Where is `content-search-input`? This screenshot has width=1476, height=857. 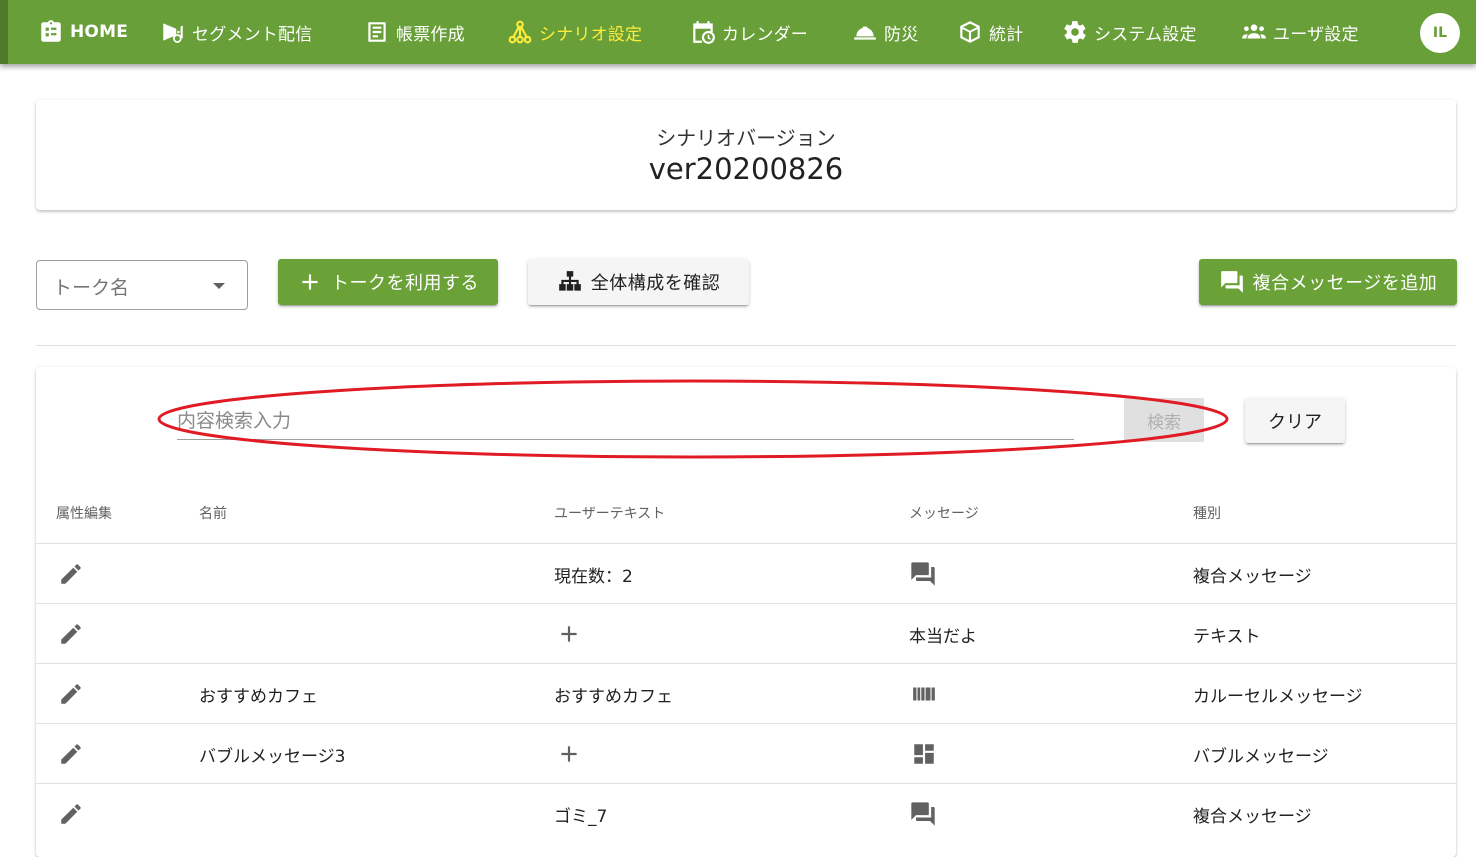 content-search-input is located at coordinates (625, 421).